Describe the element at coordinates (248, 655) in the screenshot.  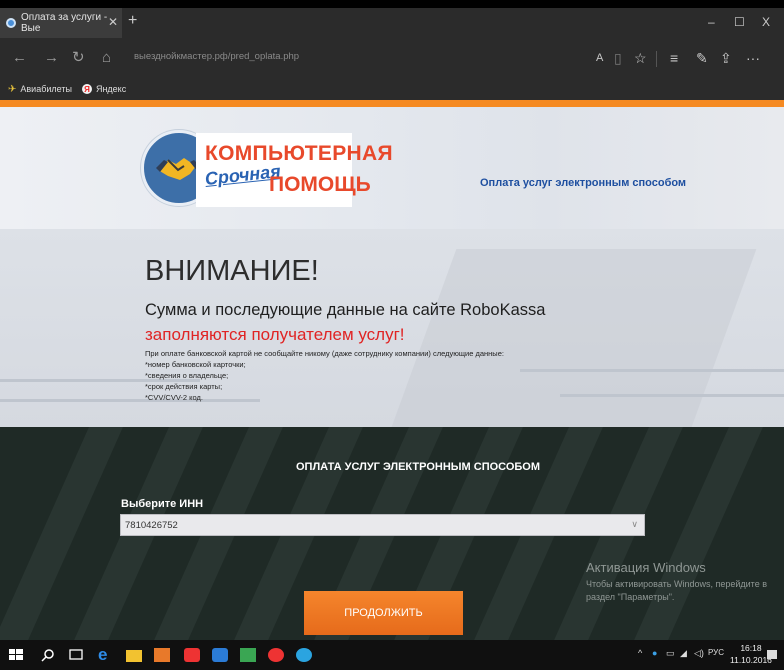
I see `excel-icon` at that location.